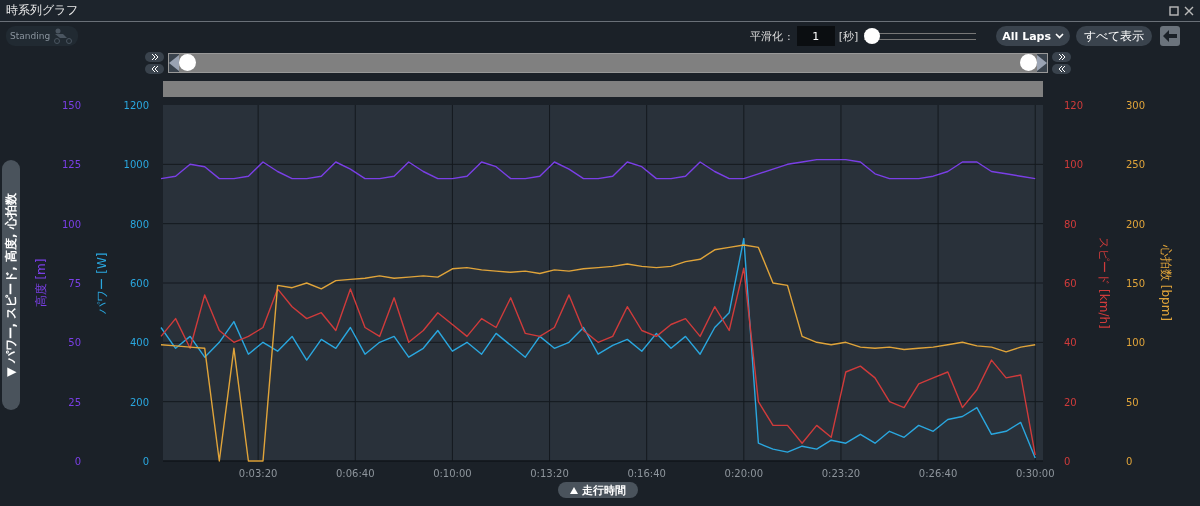  I want to click on series-toggle-tab: ▼ パワー, スピード, 高度, 心拍数, so click(11, 285).